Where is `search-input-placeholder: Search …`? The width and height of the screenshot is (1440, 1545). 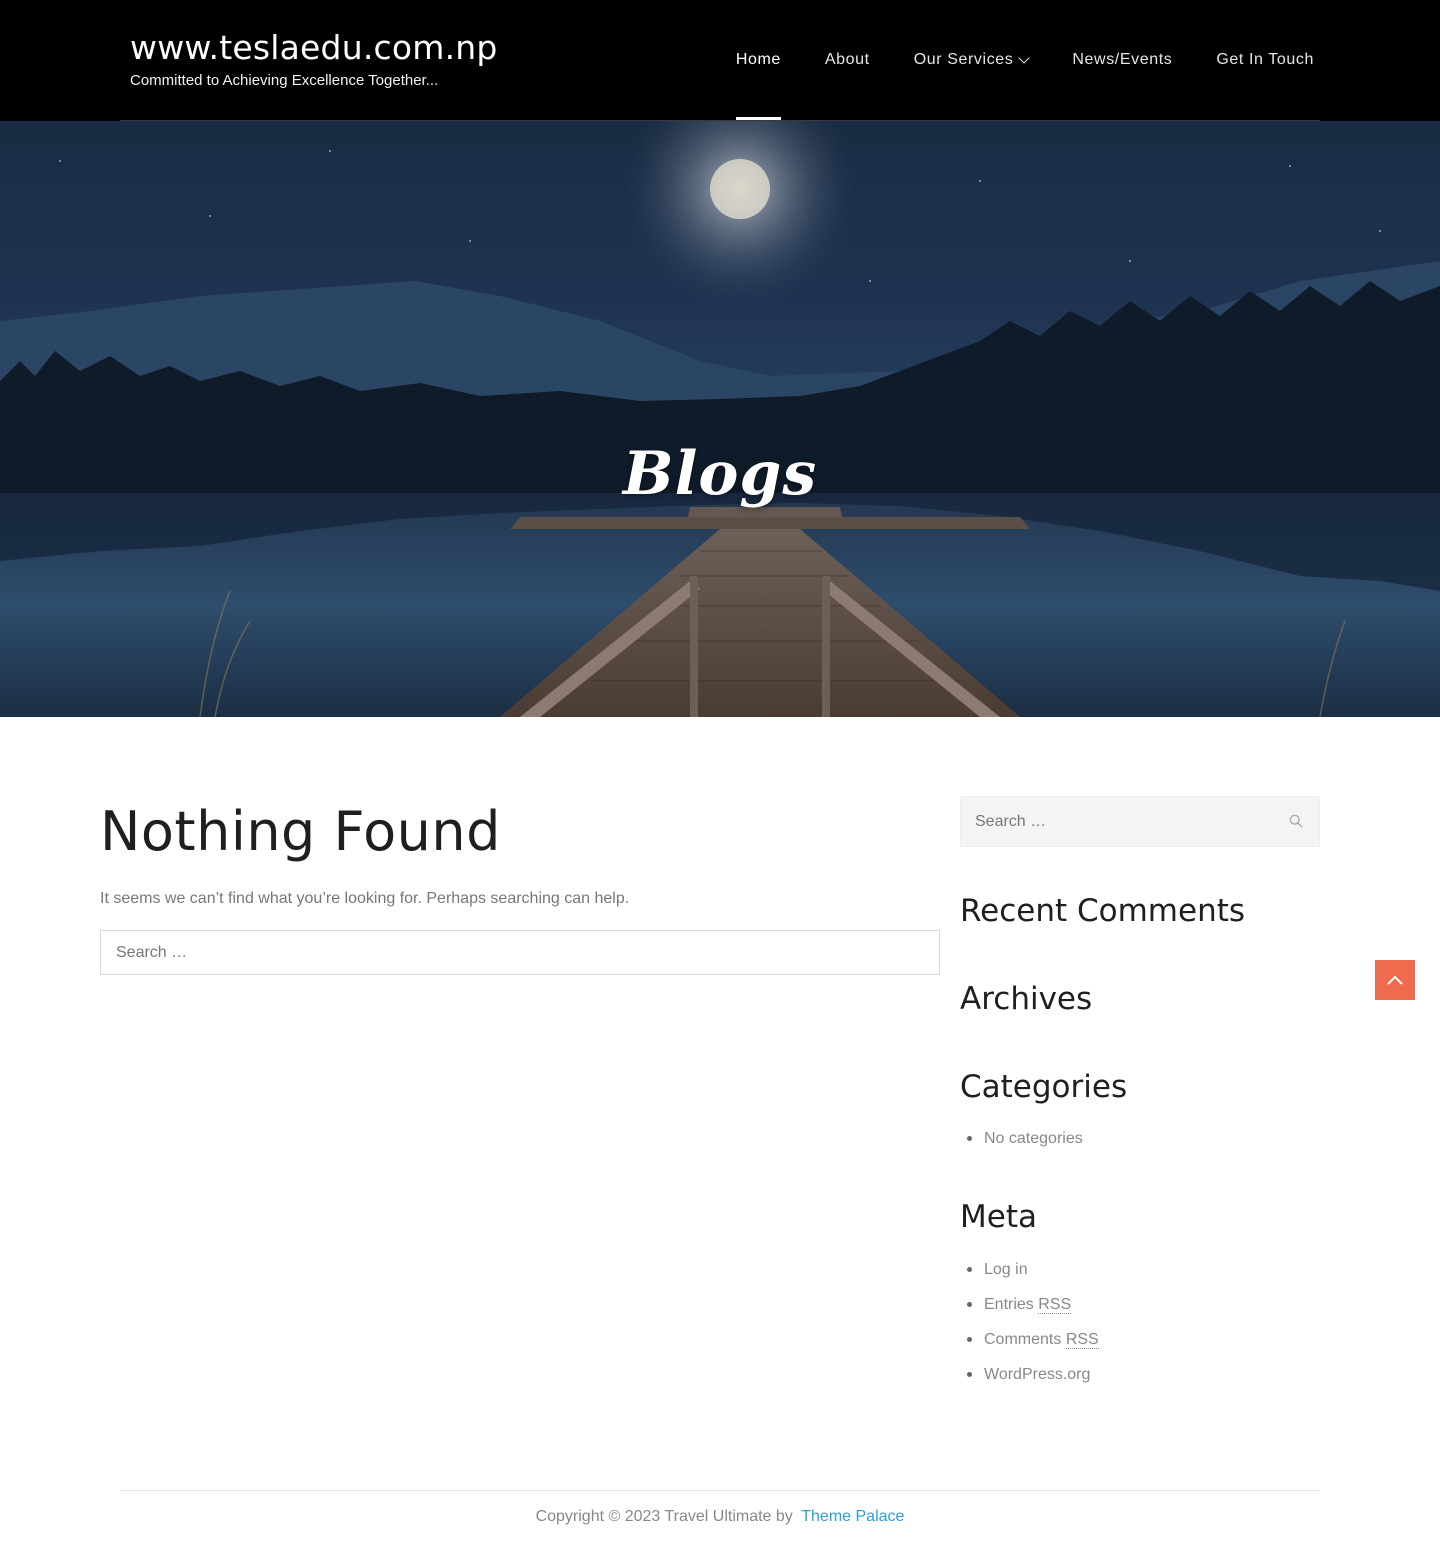 search-input-placeholder: Search … is located at coordinates (152, 952).